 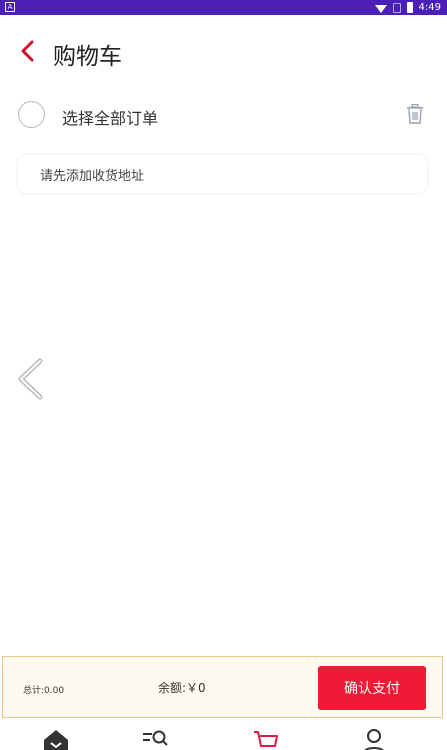 What do you see at coordinates (92, 176) in the screenshot?
I see `address-prompt: 请先添加收货地址` at bounding box center [92, 176].